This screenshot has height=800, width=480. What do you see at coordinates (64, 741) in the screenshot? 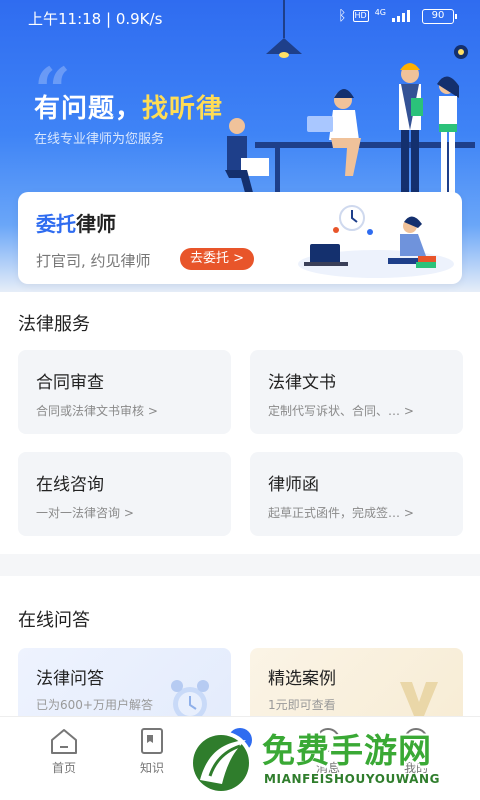
I see `home-icon` at bounding box center [64, 741].